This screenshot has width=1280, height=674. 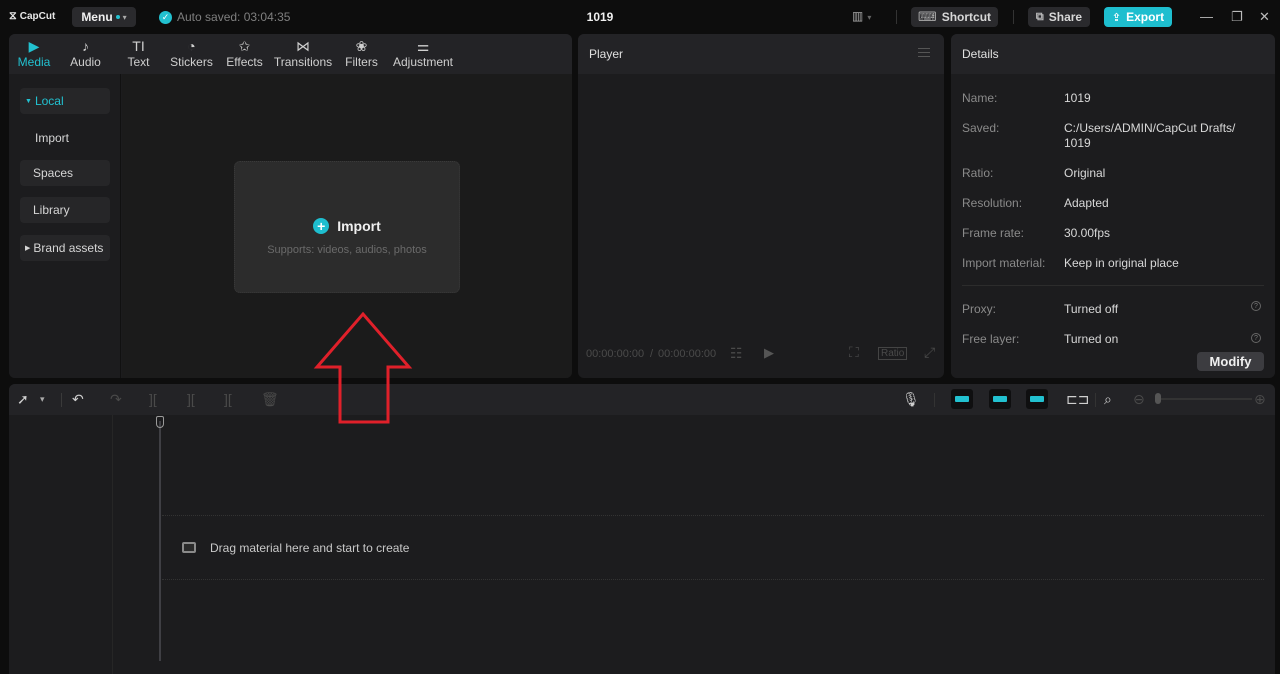 I want to click on player-header: Player, so click(x=761, y=54).